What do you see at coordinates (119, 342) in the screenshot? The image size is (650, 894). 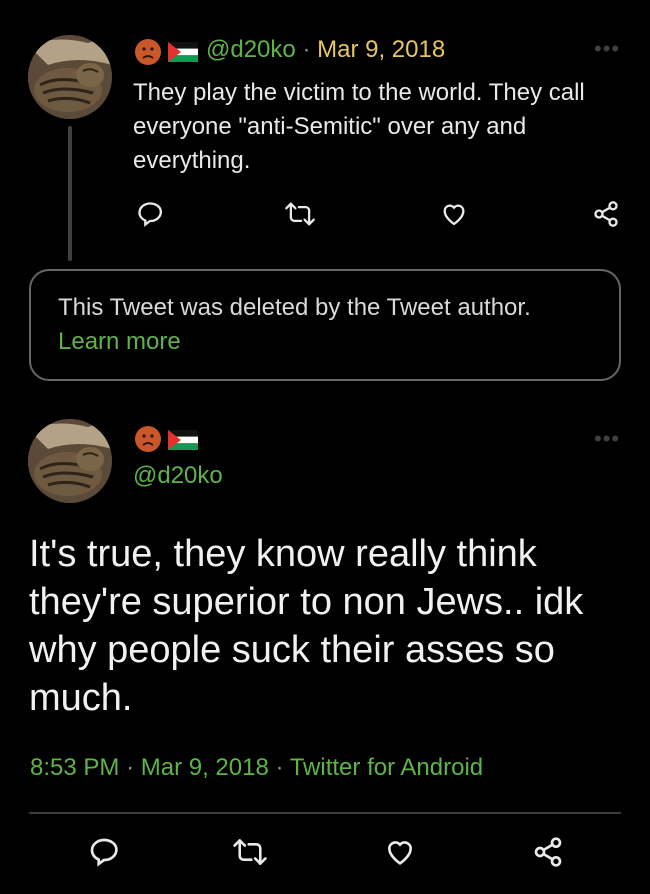 I see `learn-more-link: Learn more` at bounding box center [119, 342].